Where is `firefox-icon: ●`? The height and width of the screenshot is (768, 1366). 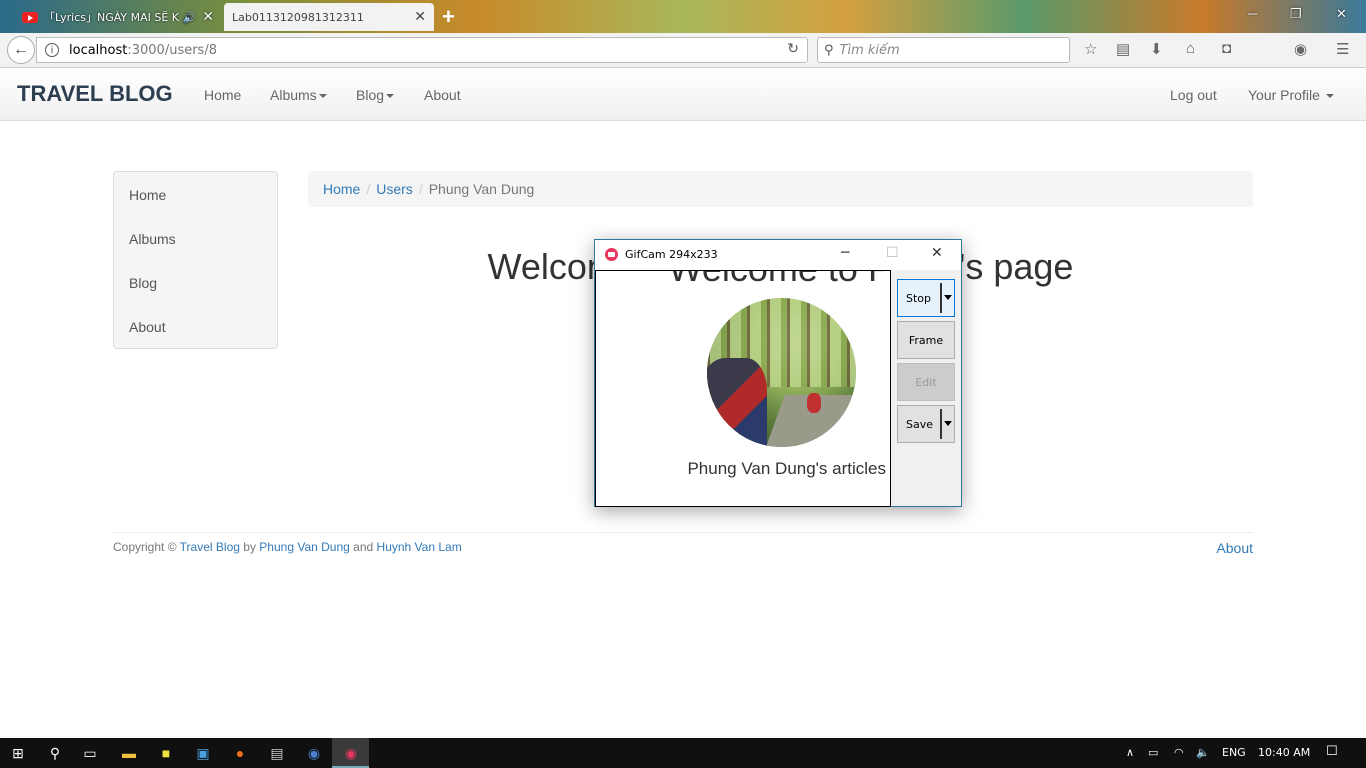 firefox-icon: ● is located at coordinates (240, 753).